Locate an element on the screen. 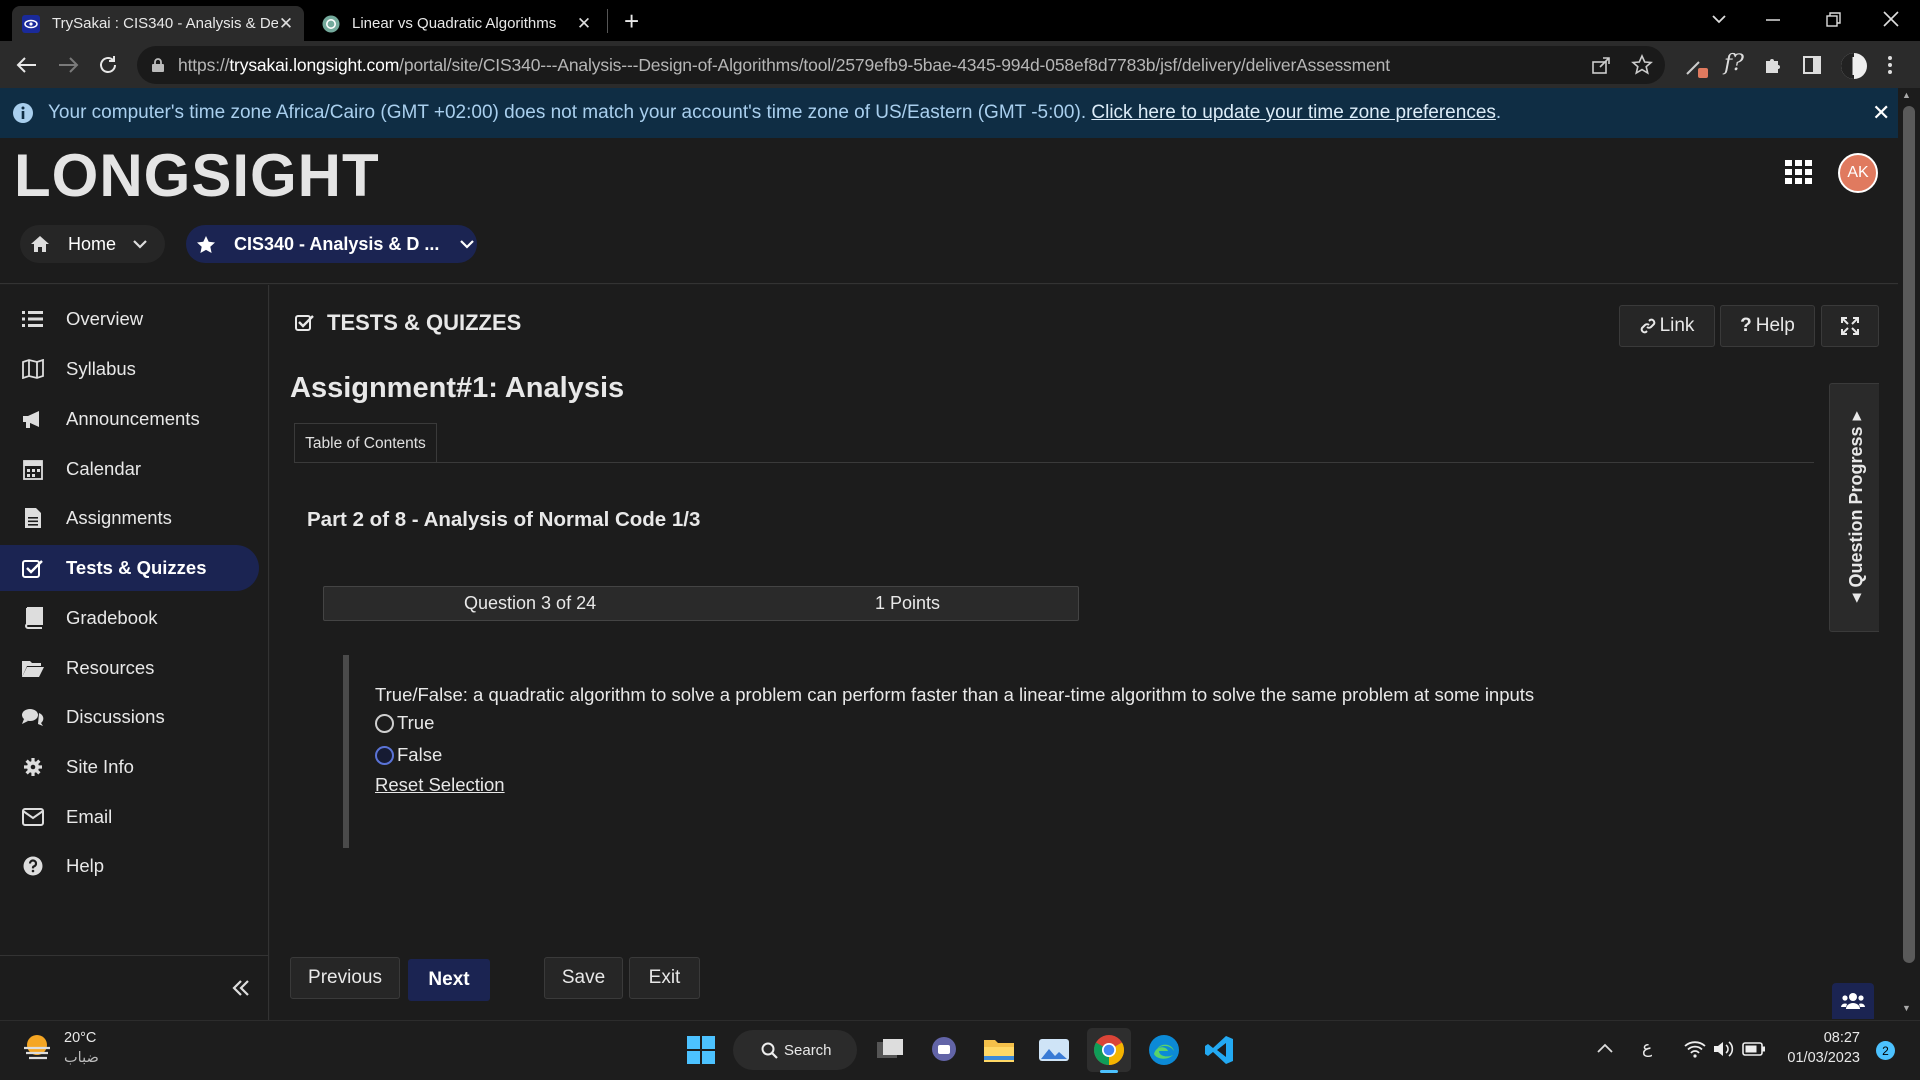 This screenshot has width=1920, height=1080. sidebar-item-help: Help is located at coordinates (129, 866).